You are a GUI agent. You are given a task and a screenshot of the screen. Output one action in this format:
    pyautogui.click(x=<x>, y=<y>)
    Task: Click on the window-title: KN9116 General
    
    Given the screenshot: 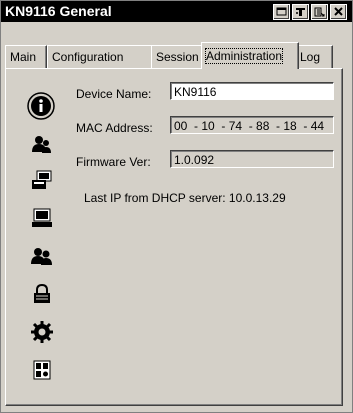 What is the action you would take?
    pyautogui.click(x=58, y=11)
    